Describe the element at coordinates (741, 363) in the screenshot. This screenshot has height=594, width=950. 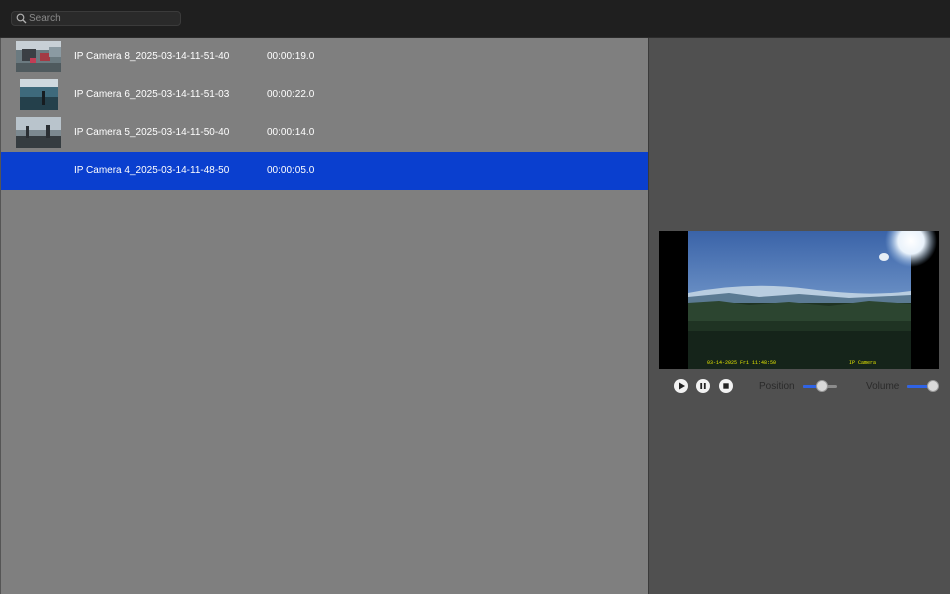
I see `svg-text: 03-14-2025 Fri 11:48:50` at that location.